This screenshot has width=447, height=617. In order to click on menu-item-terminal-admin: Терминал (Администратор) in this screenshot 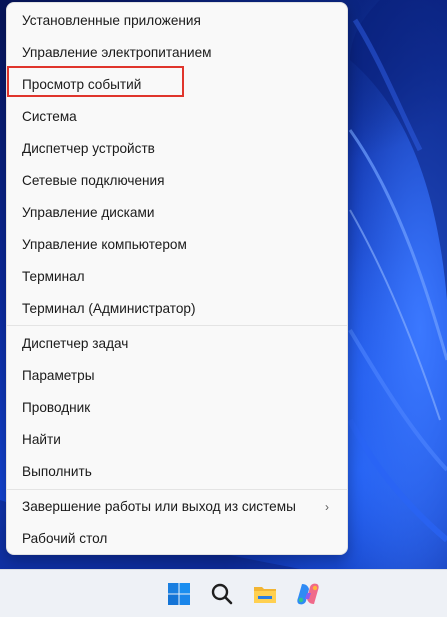, I will do `click(177, 309)`.